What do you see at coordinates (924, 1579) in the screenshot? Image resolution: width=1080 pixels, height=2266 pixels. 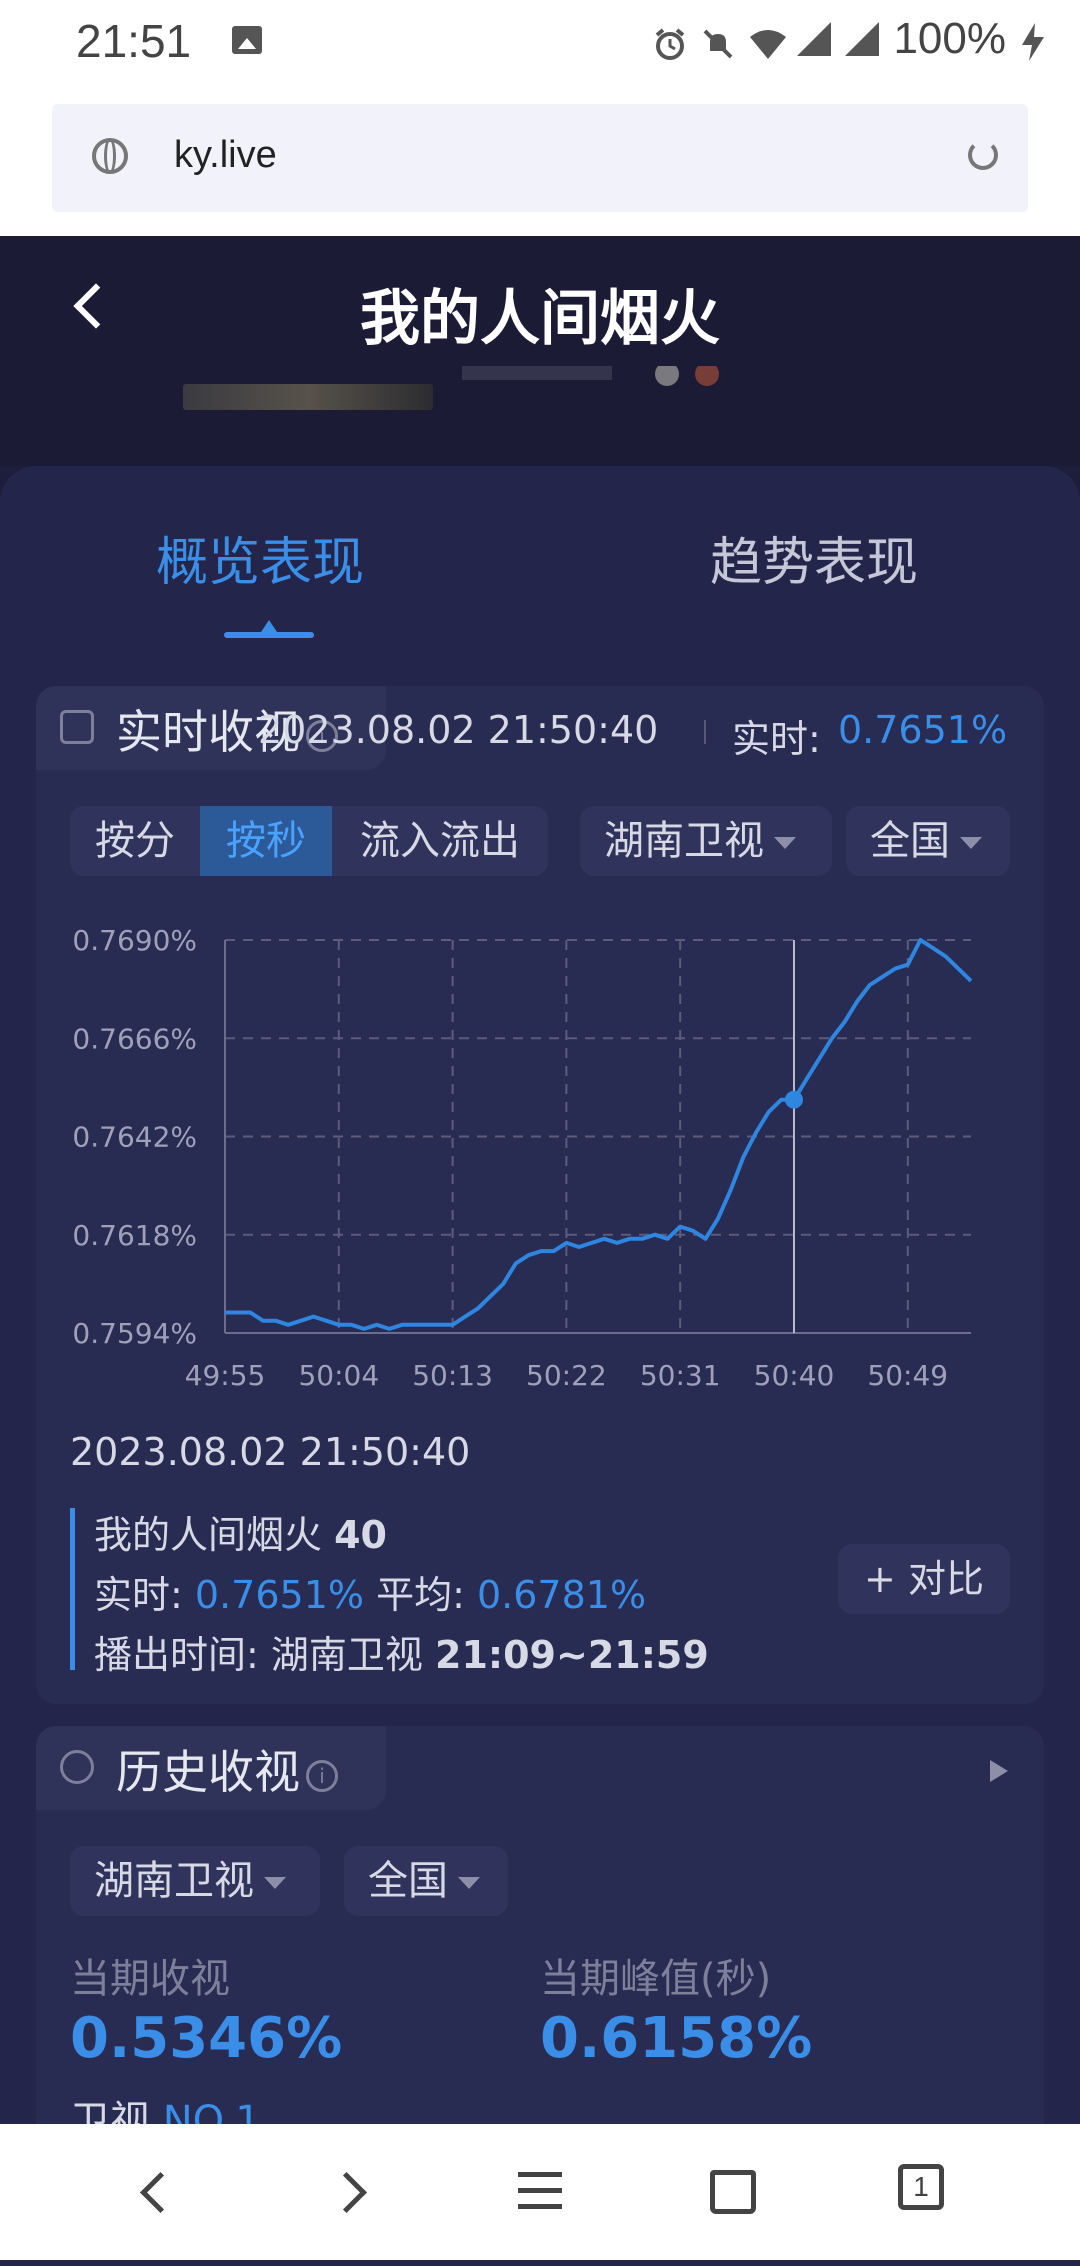 I see `compare-button: + 对比` at bounding box center [924, 1579].